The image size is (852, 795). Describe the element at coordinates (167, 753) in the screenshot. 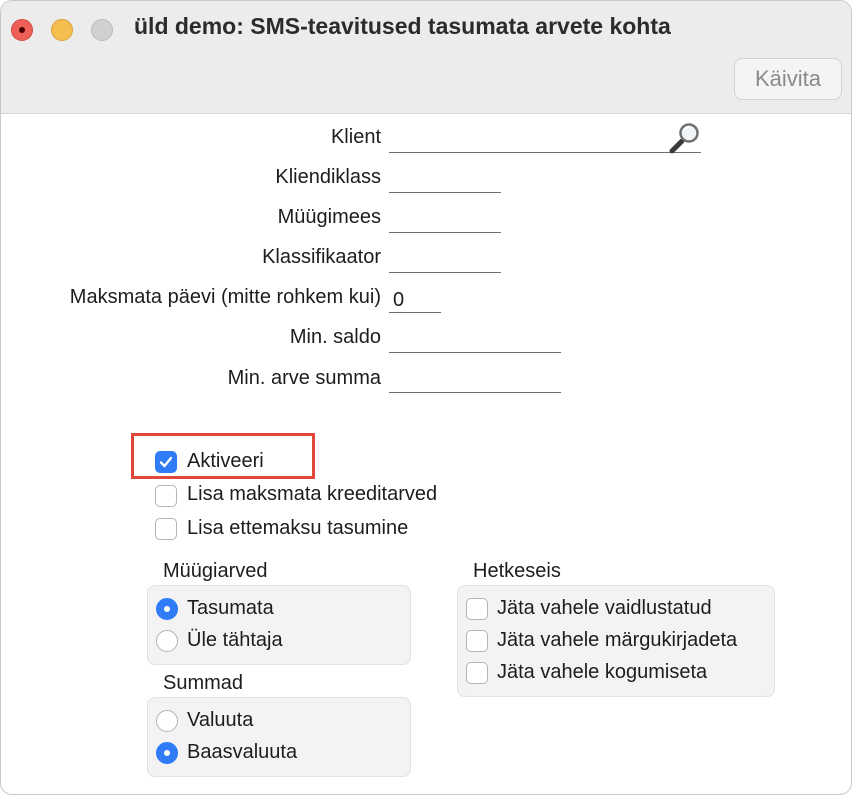

I see `base-currency-radio` at that location.